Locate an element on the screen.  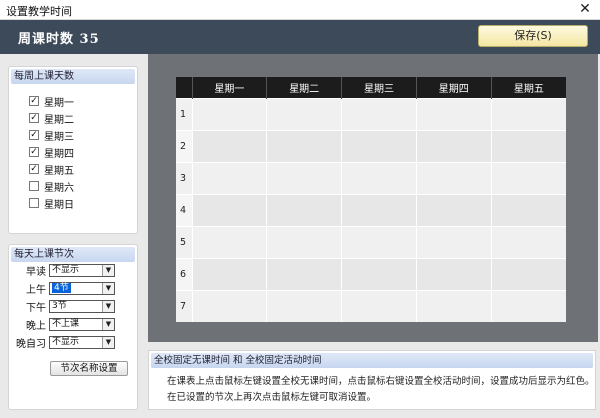
table-row: 5 is located at coordinates (371, 241).